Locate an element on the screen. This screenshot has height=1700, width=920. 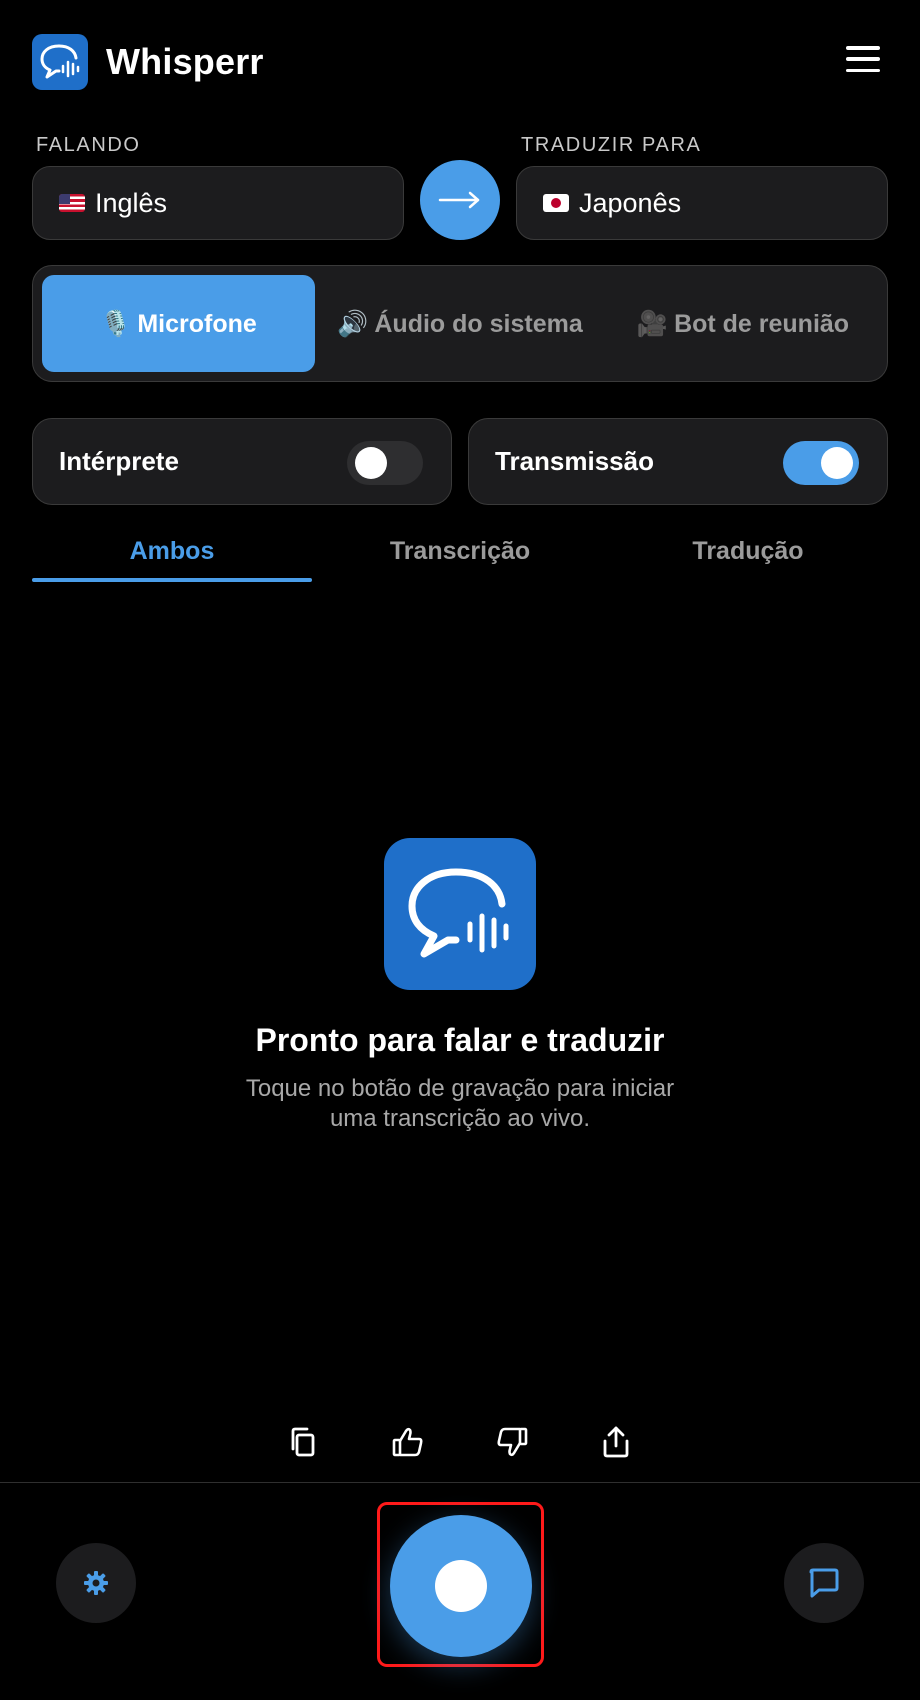
view-tabs: Ambos Transcrição Tradução is located at coordinates (464, 551).